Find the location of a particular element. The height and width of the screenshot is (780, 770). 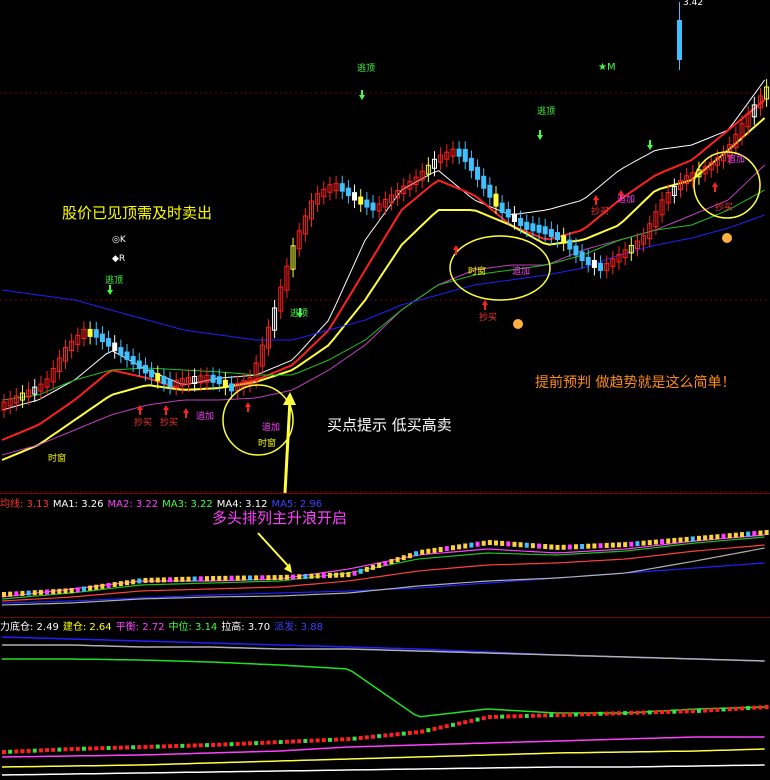

timing-signal-1: 时窗 is located at coordinates (57, 459).